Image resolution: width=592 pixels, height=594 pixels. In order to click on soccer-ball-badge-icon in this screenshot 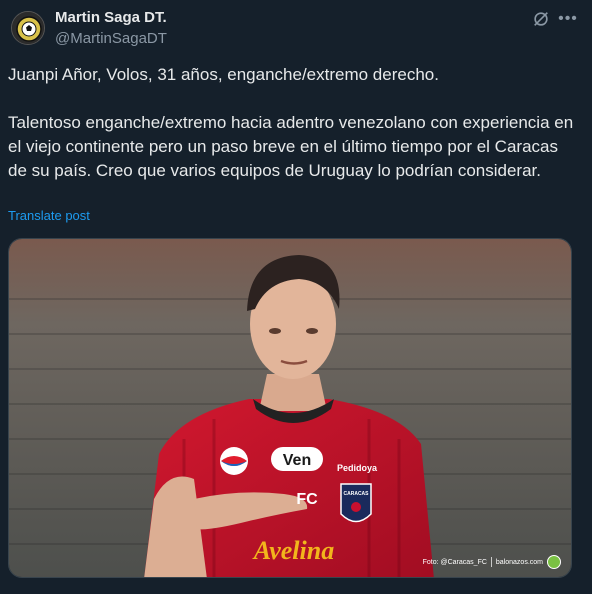, I will do `click(28, 28)`.